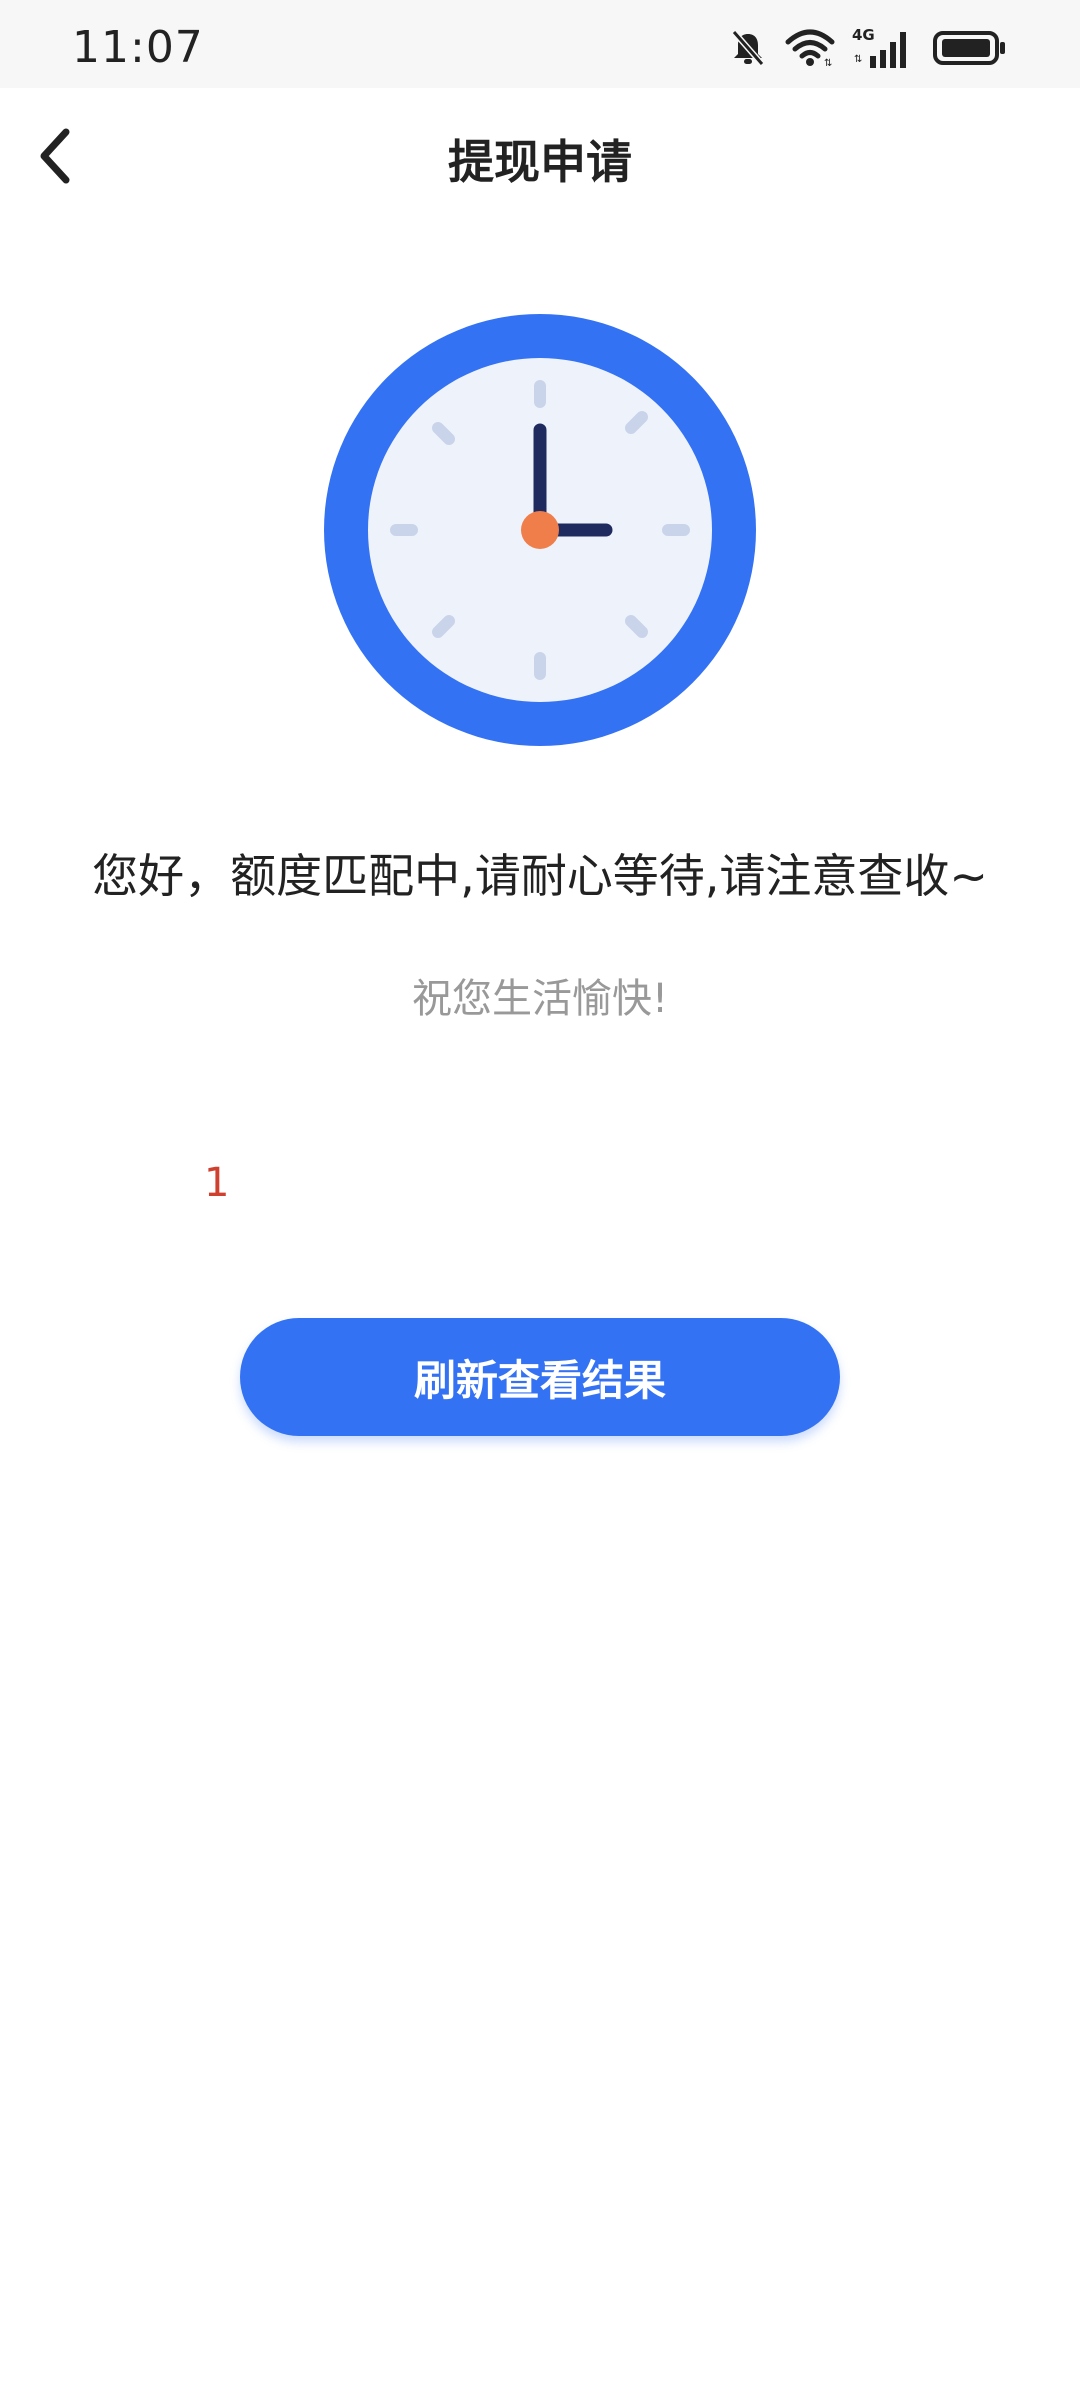 This screenshot has width=1080, height=2400. I want to click on greeting-text: 祝您生活愉快!, so click(540, 999).